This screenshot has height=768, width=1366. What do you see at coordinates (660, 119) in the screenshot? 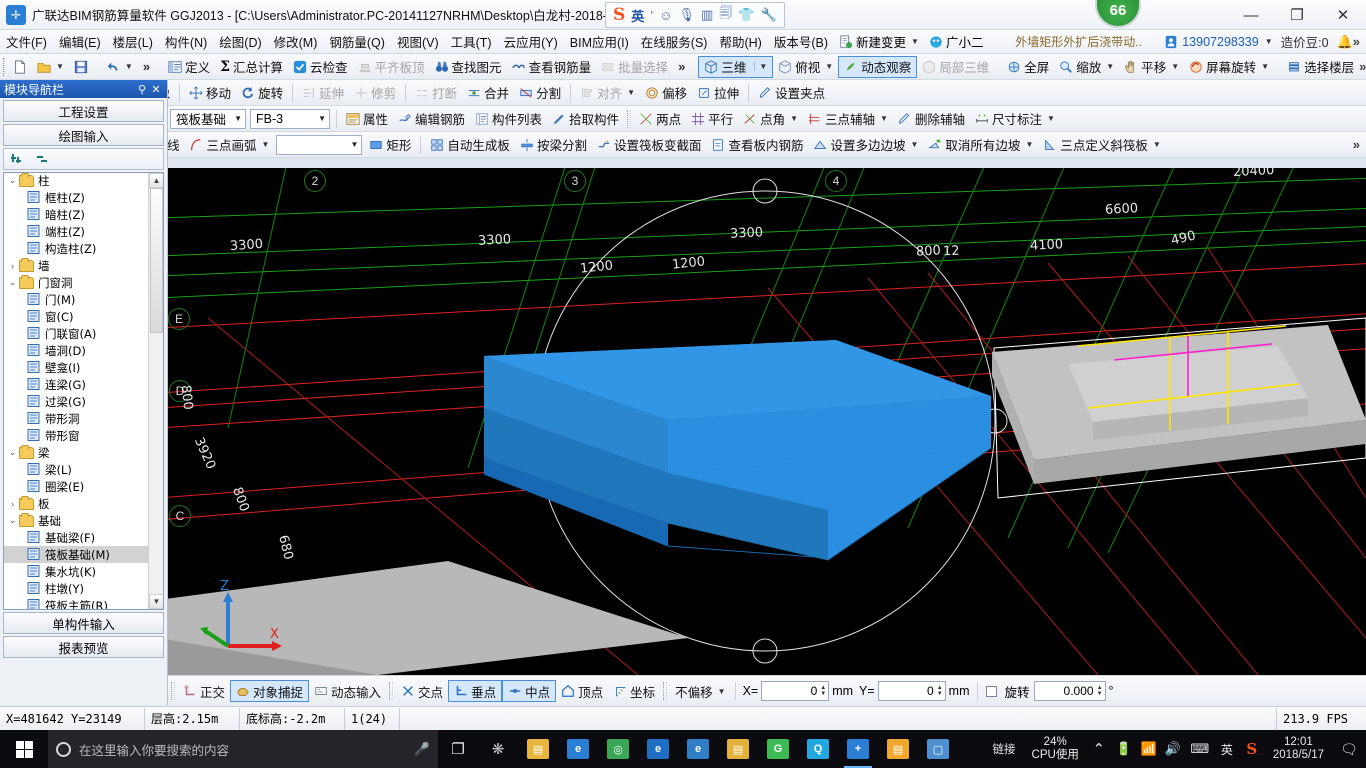
I see `two-point-axis-button: 两点` at bounding box center [660, 119].